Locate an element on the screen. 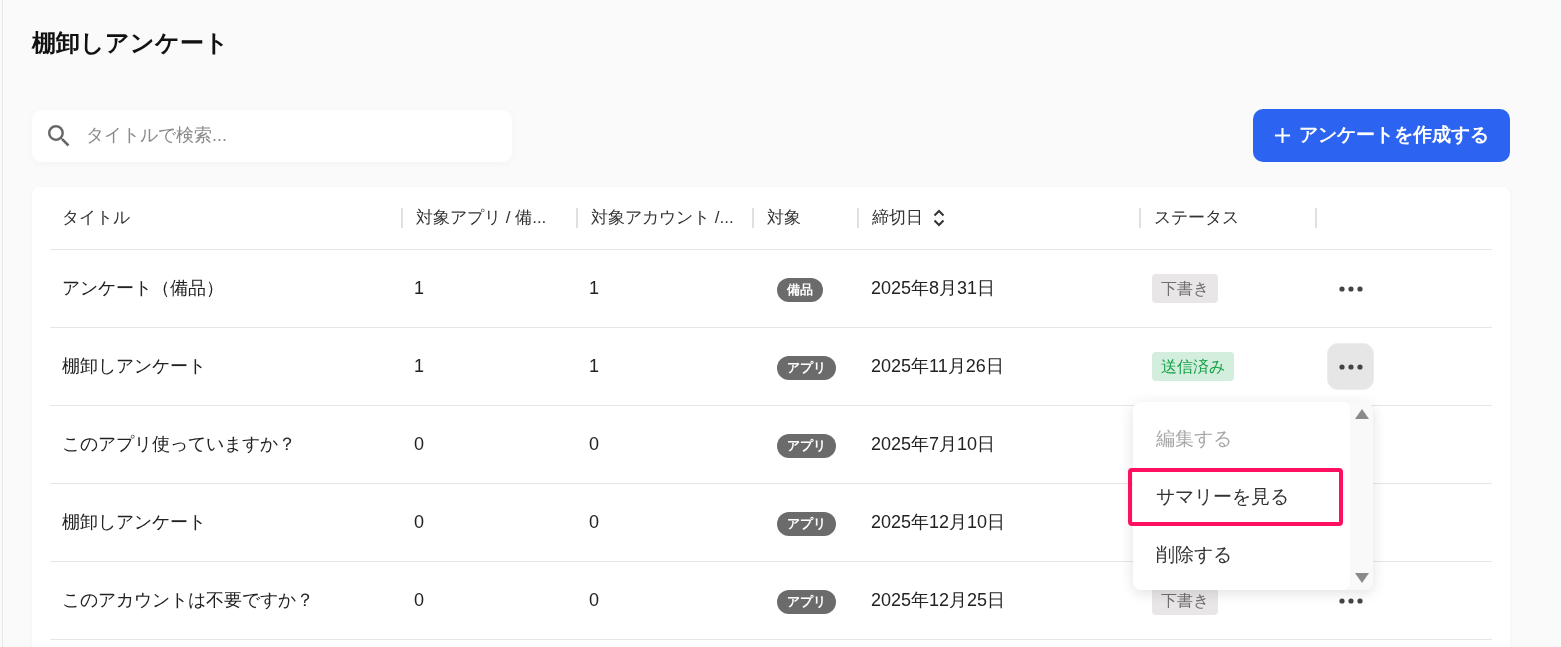  scroll-up-icon is located at coordinates (1361, 414).